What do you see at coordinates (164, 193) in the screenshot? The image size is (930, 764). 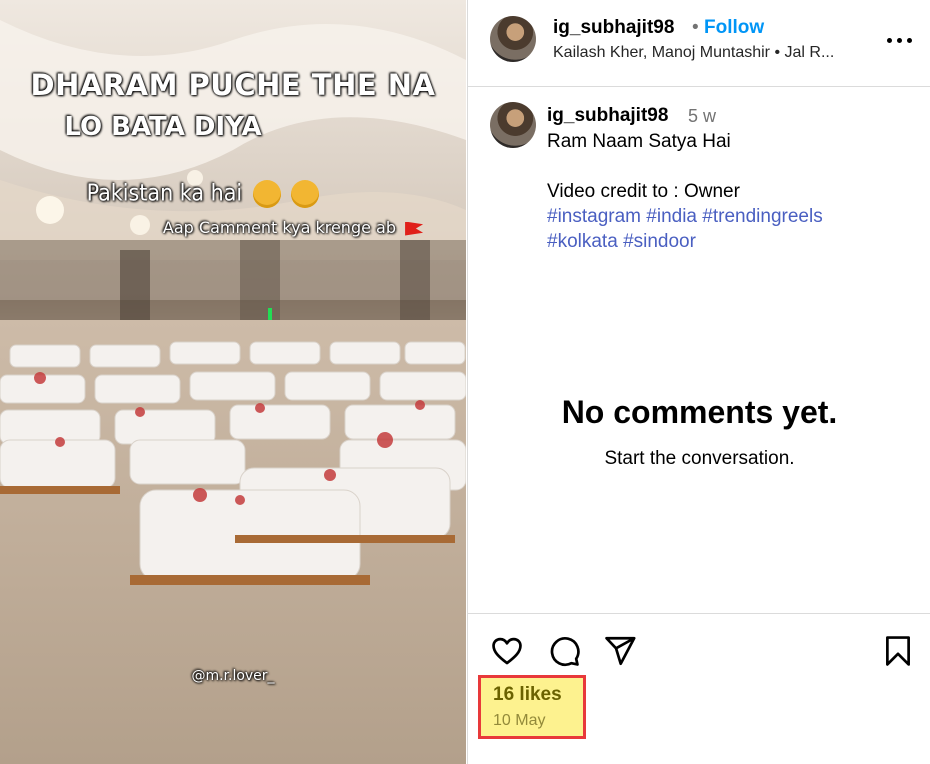 I see `overlay-text-line3-label: Pakistan ka hai` at bounding box center [164, 193].